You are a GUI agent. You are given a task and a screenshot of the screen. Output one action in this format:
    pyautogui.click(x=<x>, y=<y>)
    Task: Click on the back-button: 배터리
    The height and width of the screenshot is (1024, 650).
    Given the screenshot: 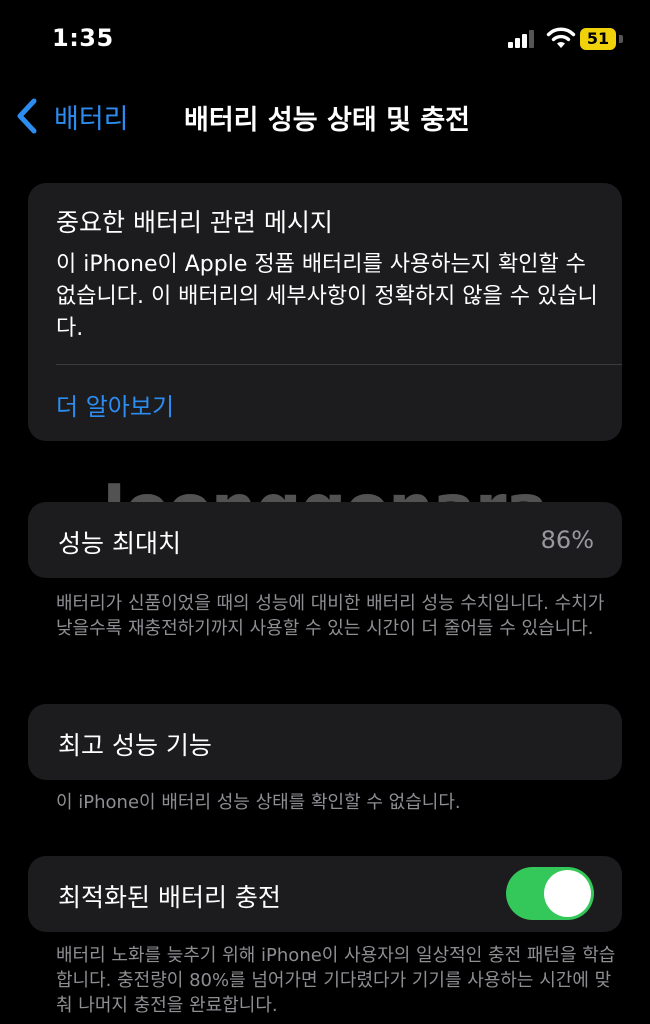 What is the action you would take?
    pyautogui.click(x=71, y=116)
    